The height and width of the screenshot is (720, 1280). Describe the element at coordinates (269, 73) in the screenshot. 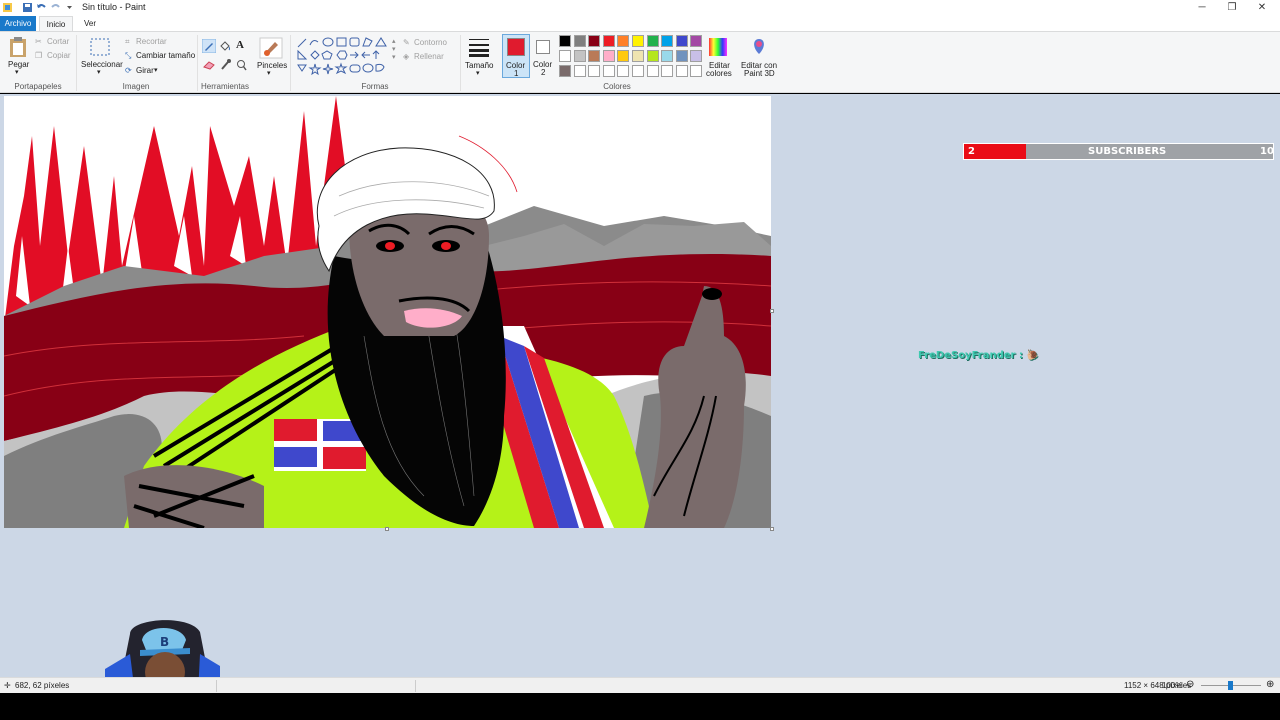

I see `brushes-dropdown-icon: ▾` at that location.